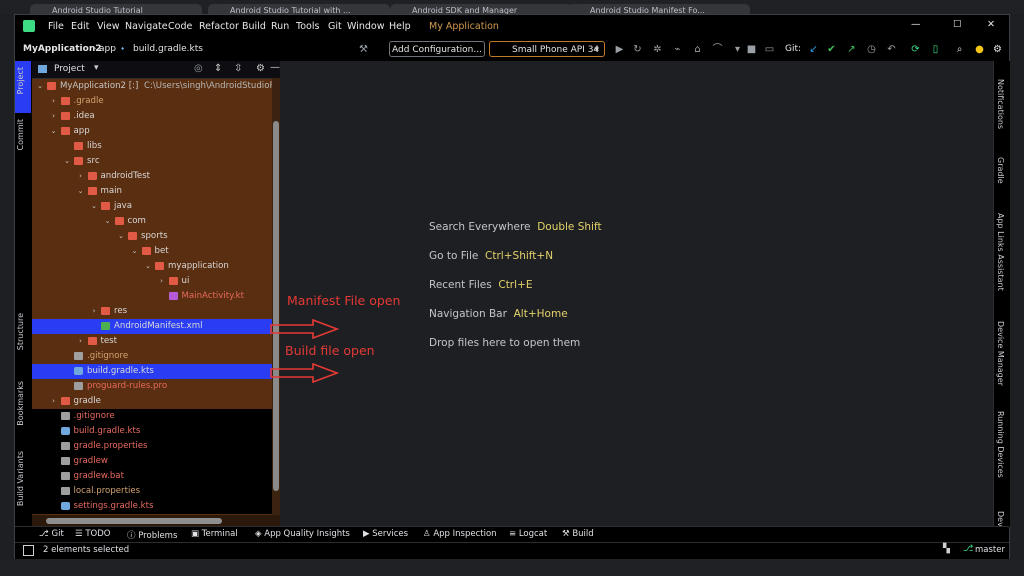 This screenshot has height=576, width=1024. I want to click on attach-icon: ⌂, so click(697, 49).